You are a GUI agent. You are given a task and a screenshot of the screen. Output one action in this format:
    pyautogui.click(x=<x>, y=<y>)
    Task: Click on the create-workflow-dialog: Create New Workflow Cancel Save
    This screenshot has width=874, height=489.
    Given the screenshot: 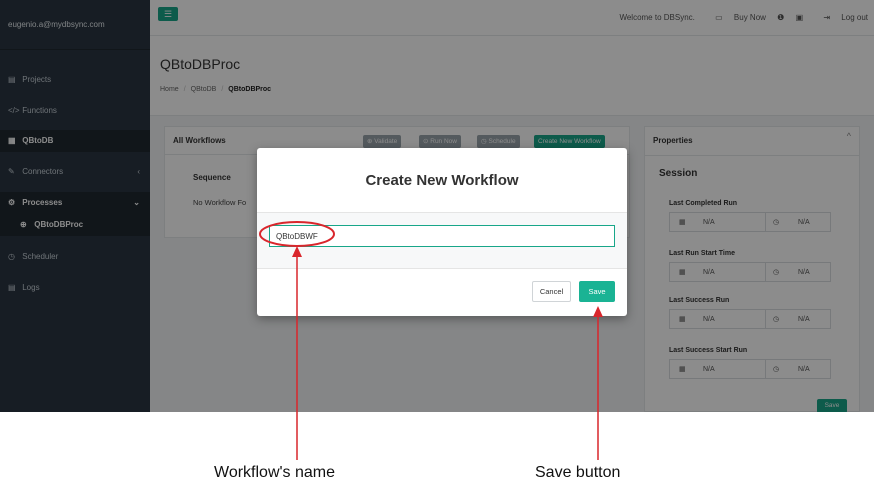 What is the action you would take?
    pyautogui.click(x=442, y=232)
    